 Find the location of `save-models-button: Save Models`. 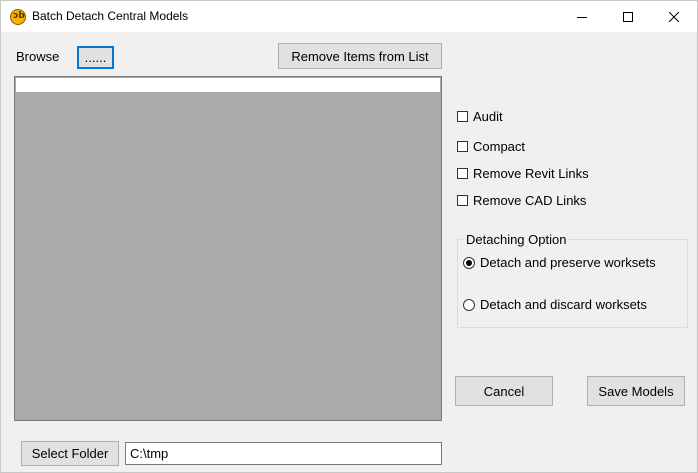

save-models-button: Save Models is located at coordinates (636, 391).